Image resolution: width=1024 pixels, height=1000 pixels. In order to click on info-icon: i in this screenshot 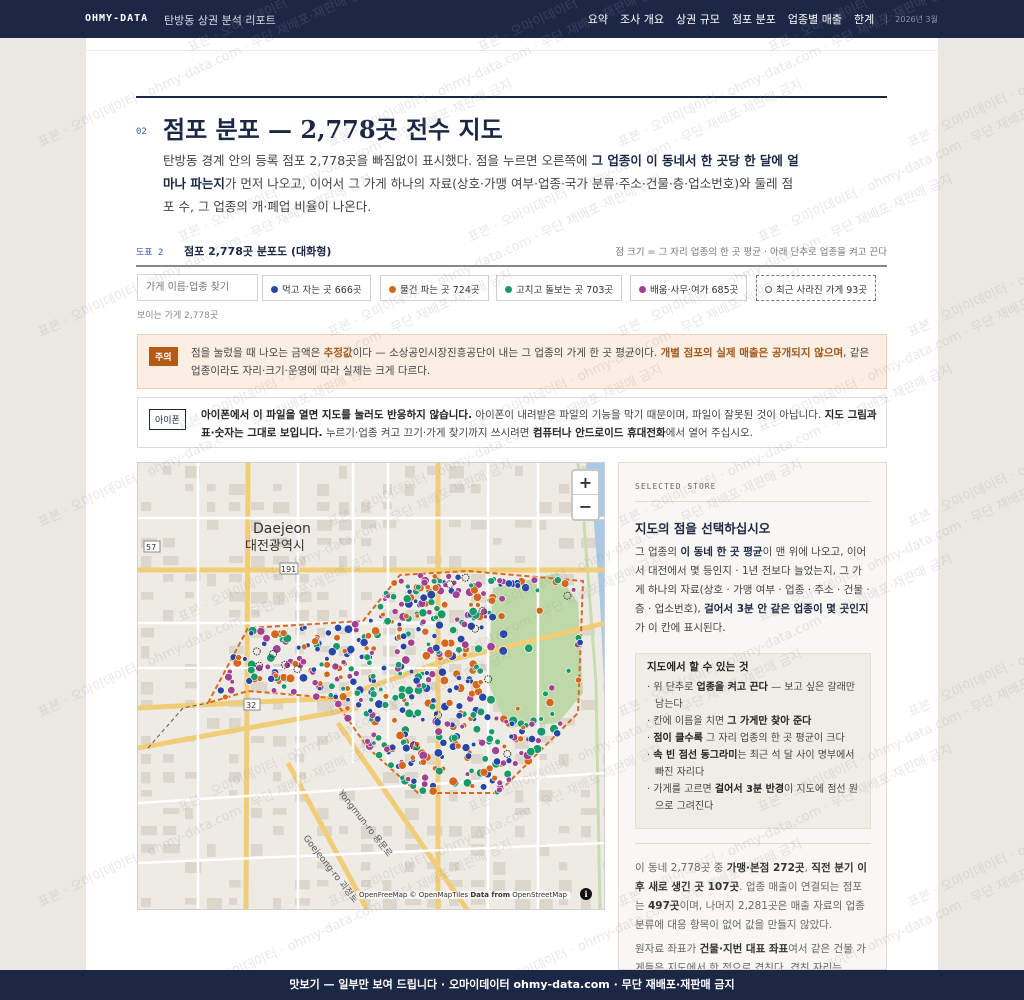, I will do `click(586, 894)`.